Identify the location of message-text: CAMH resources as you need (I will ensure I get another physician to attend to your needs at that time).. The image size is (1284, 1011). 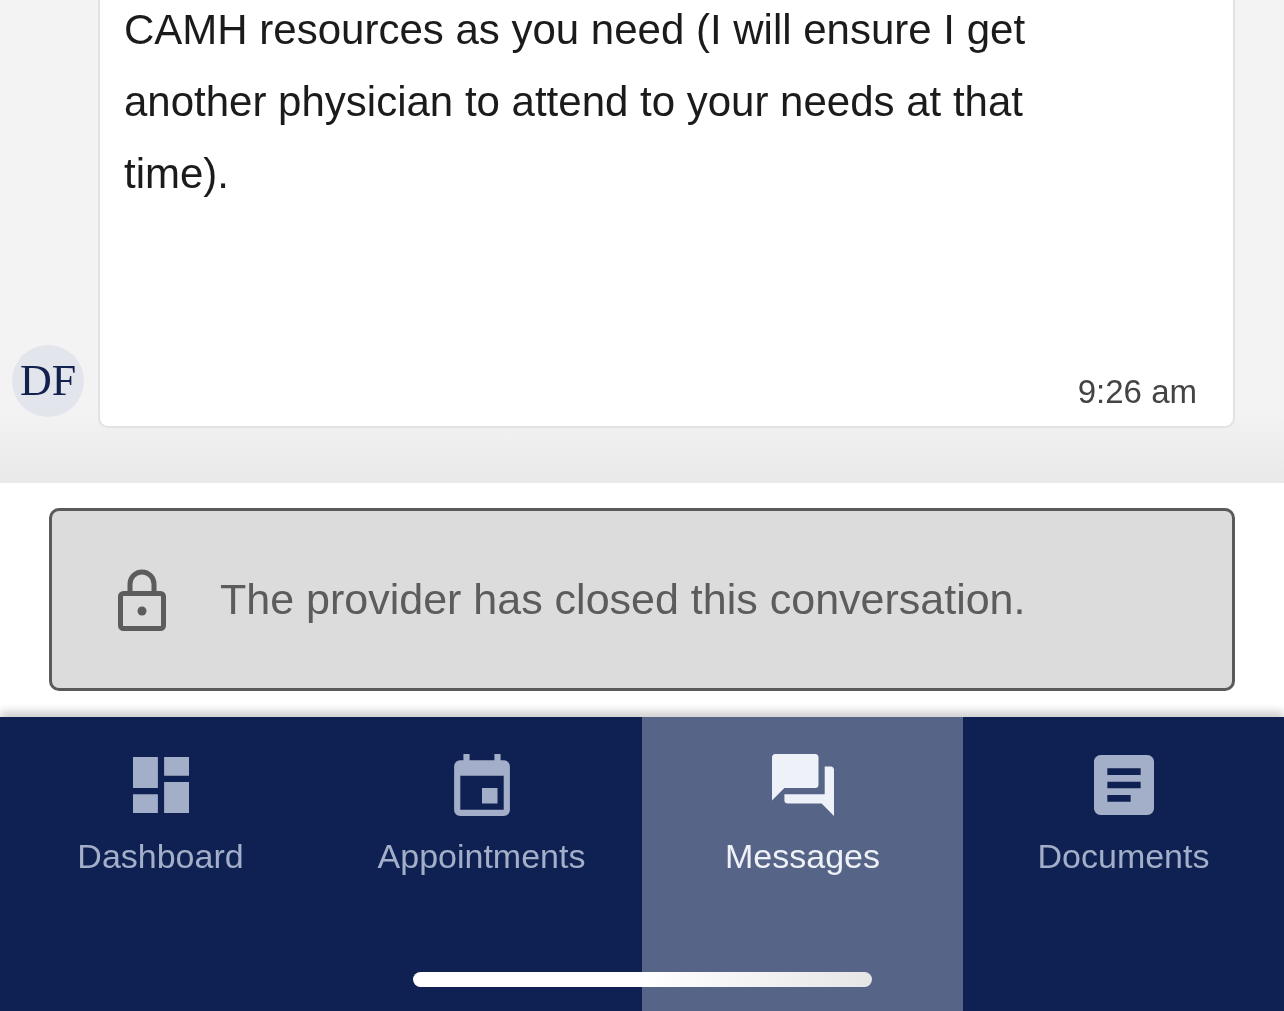
(575, 102).